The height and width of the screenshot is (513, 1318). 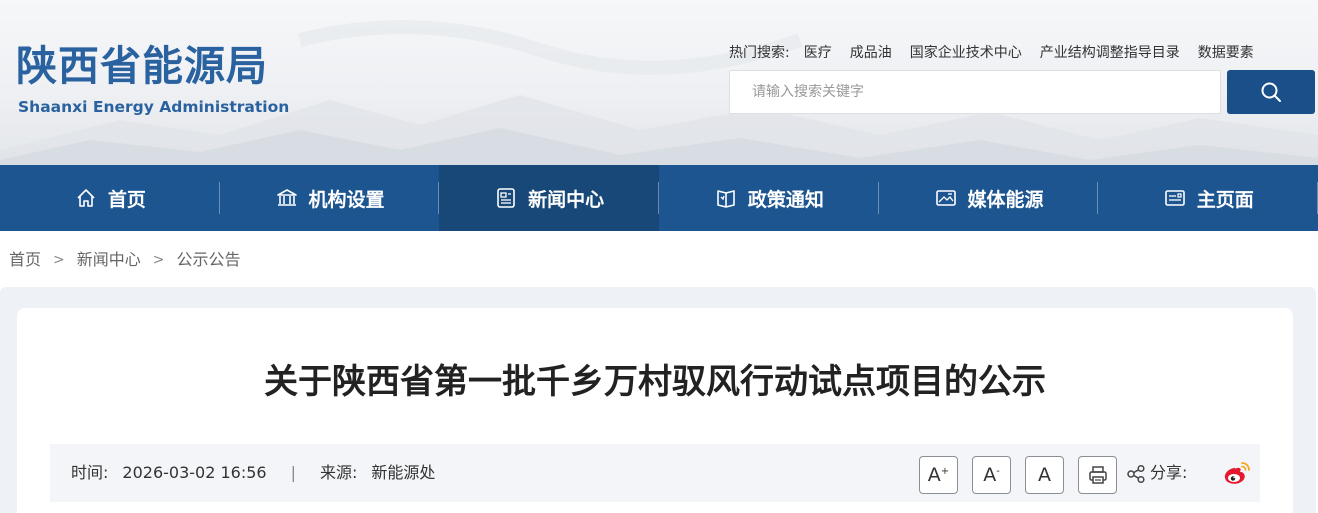 I want to click on mainpage-icon, so click(x=1175, y=198).